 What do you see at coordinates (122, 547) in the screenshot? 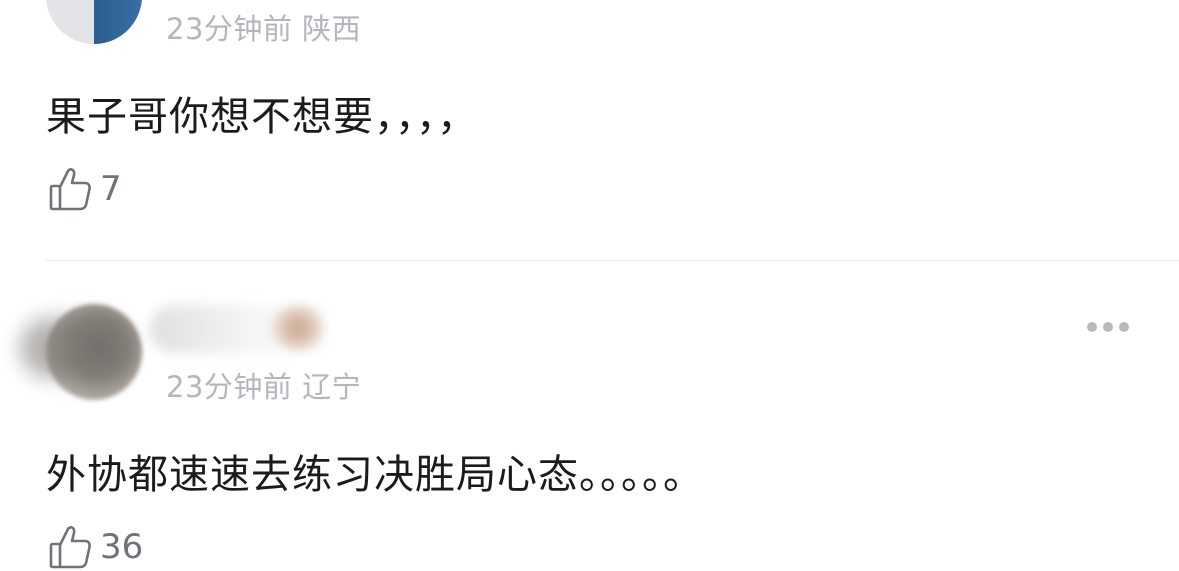
I see `like-count: 36` at bounding box center [122, 547].